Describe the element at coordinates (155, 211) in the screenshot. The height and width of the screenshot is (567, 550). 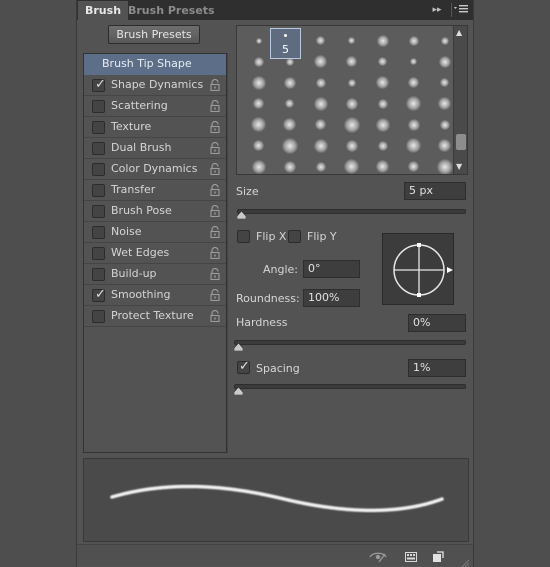
I see `list-item-brush-pose: Brush Pose` at that location.